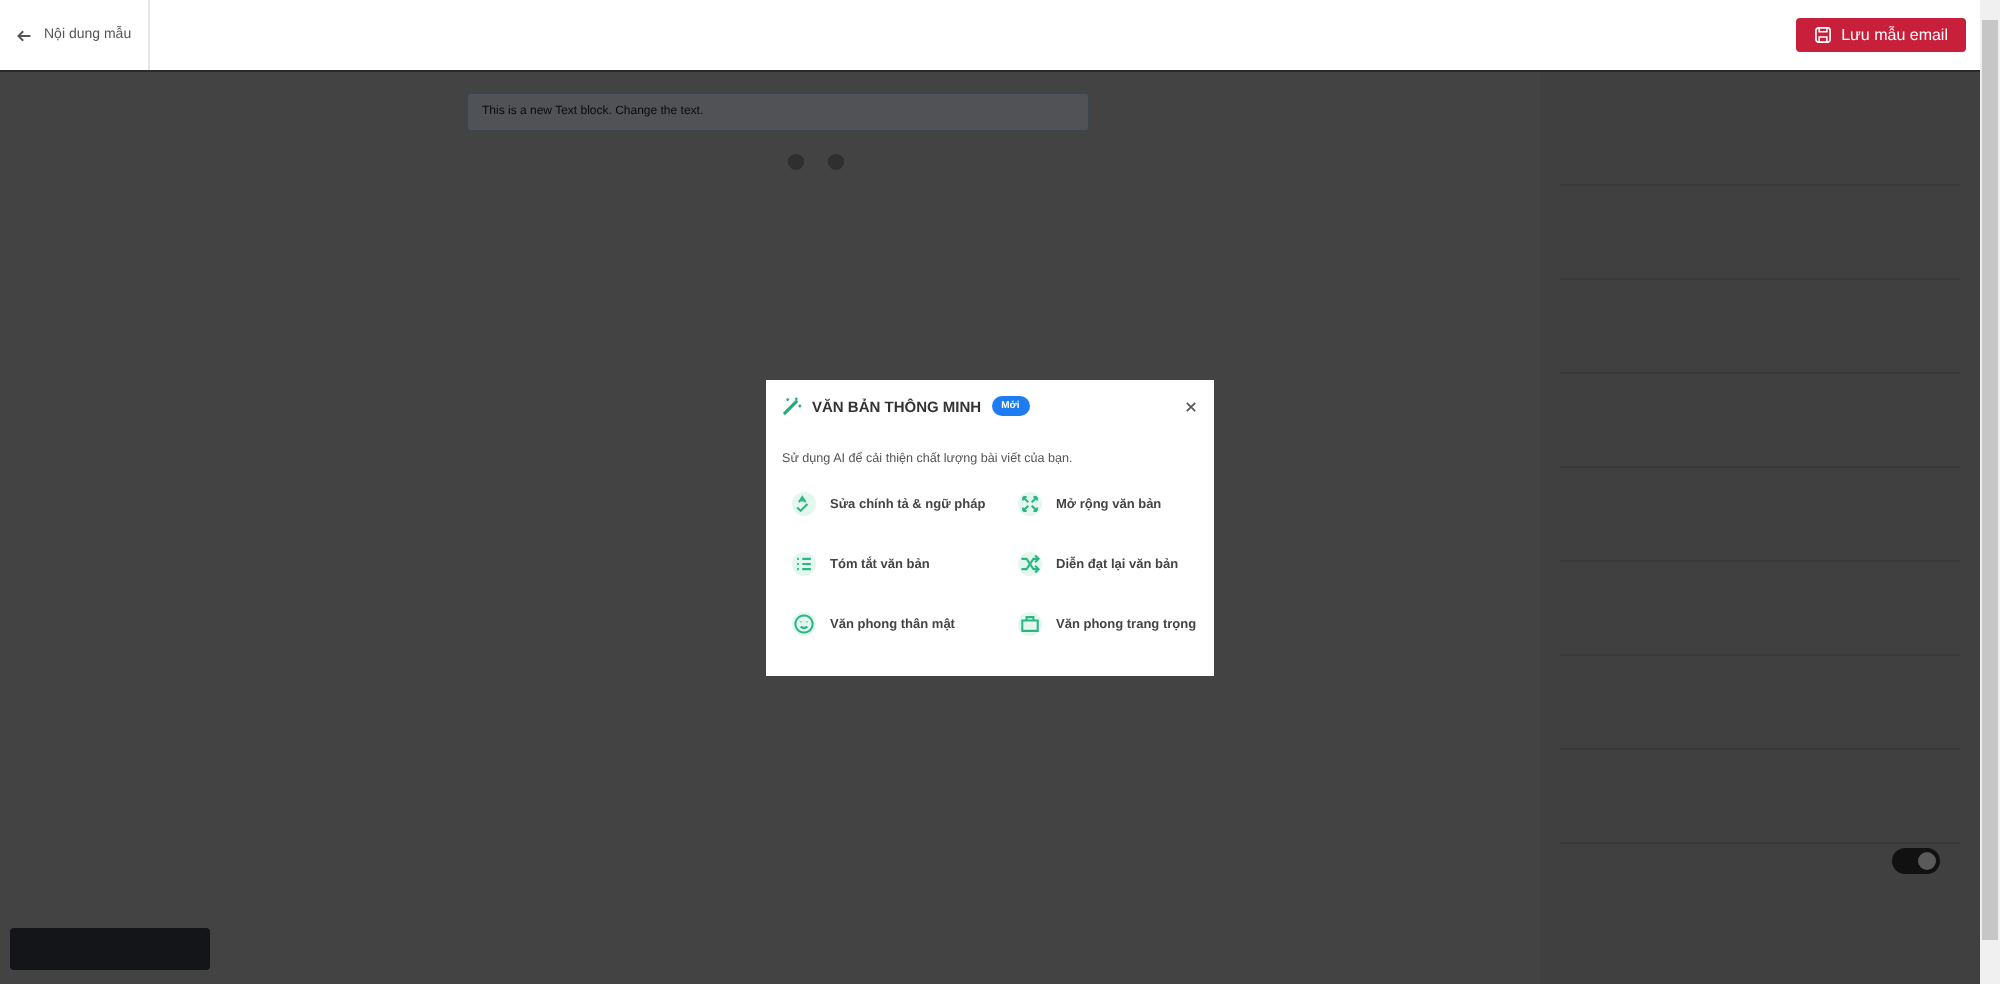 The height and width of the screenshot is (984, 2000). What do you see at coordinates (24, 35) in the screenshot?
I see `back-arrow-icon` at bounding box center [24, 35].